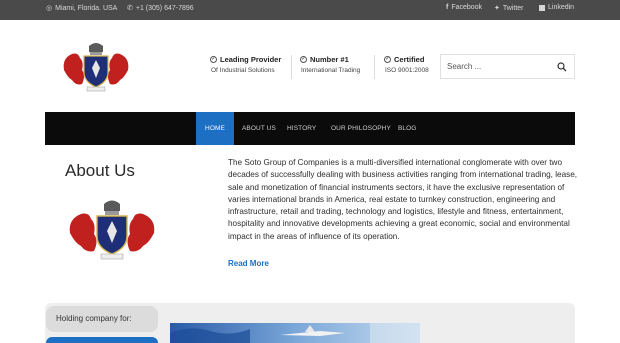 This screenshot has width=620, height=343. Describe the element at coordinates (497, 8) in the screenshot. I see `twitter-icon: ✦` at that location.